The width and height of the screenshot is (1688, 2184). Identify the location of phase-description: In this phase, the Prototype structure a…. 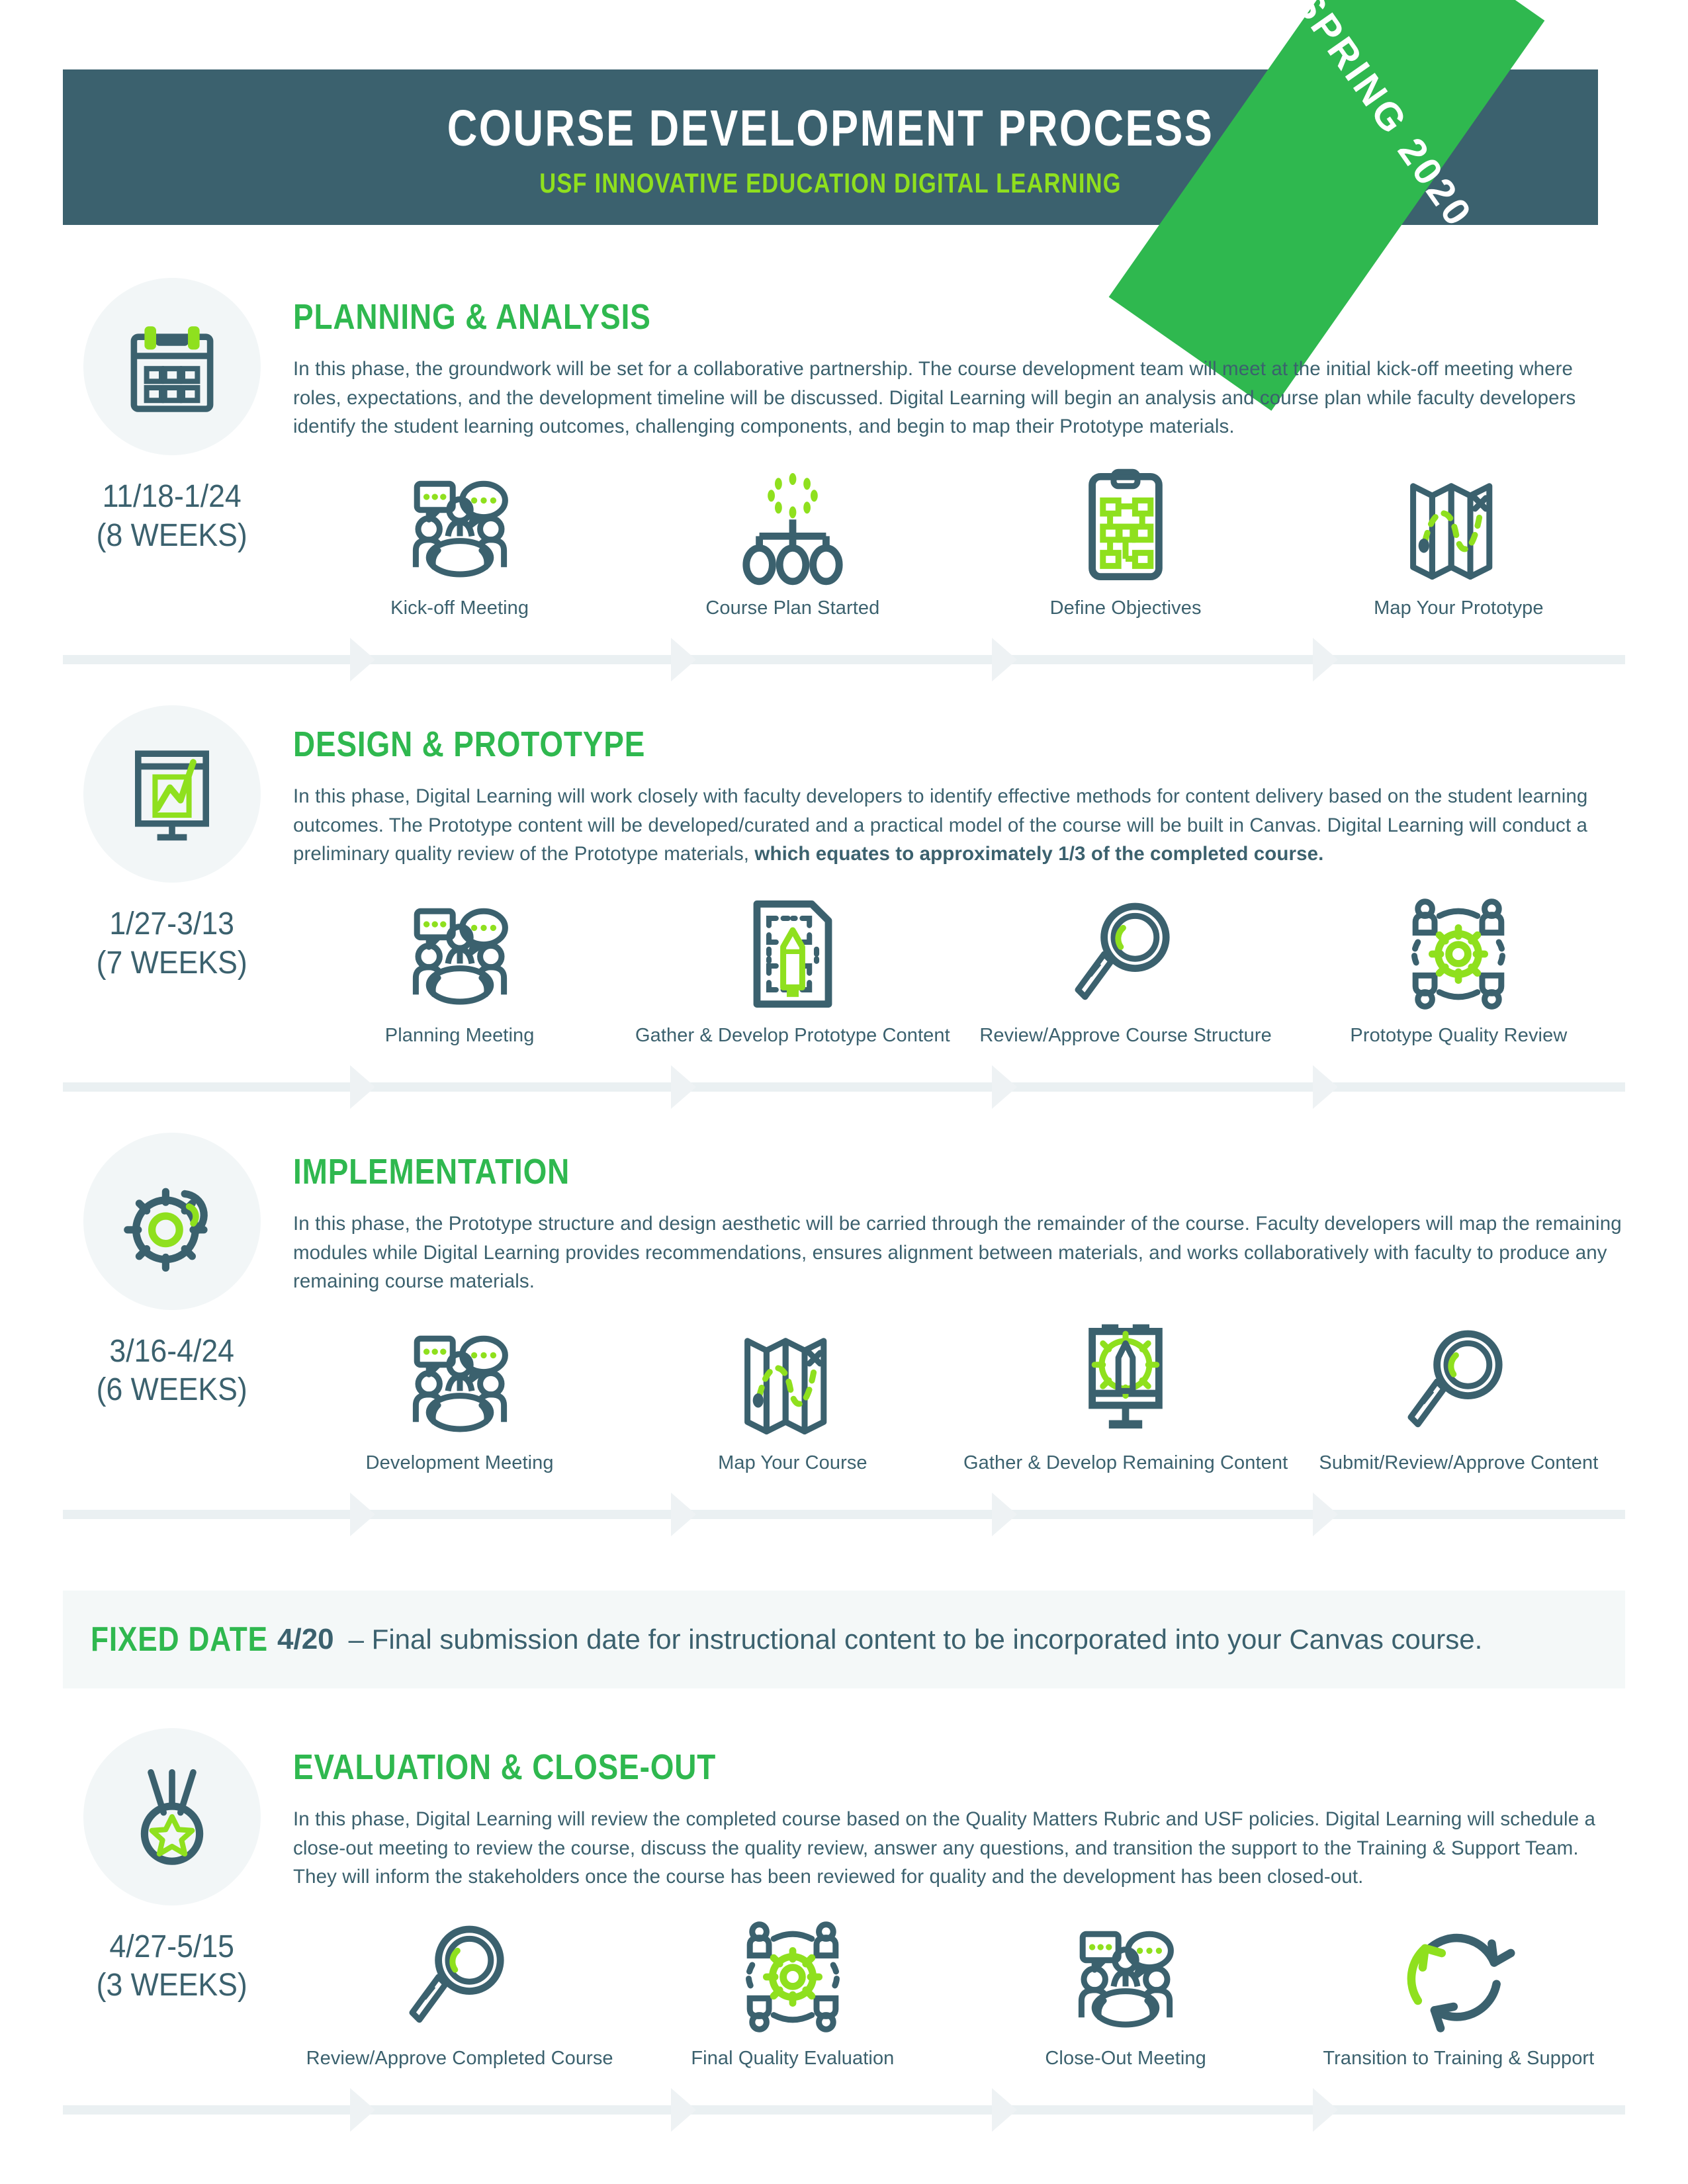
(959, 1252).